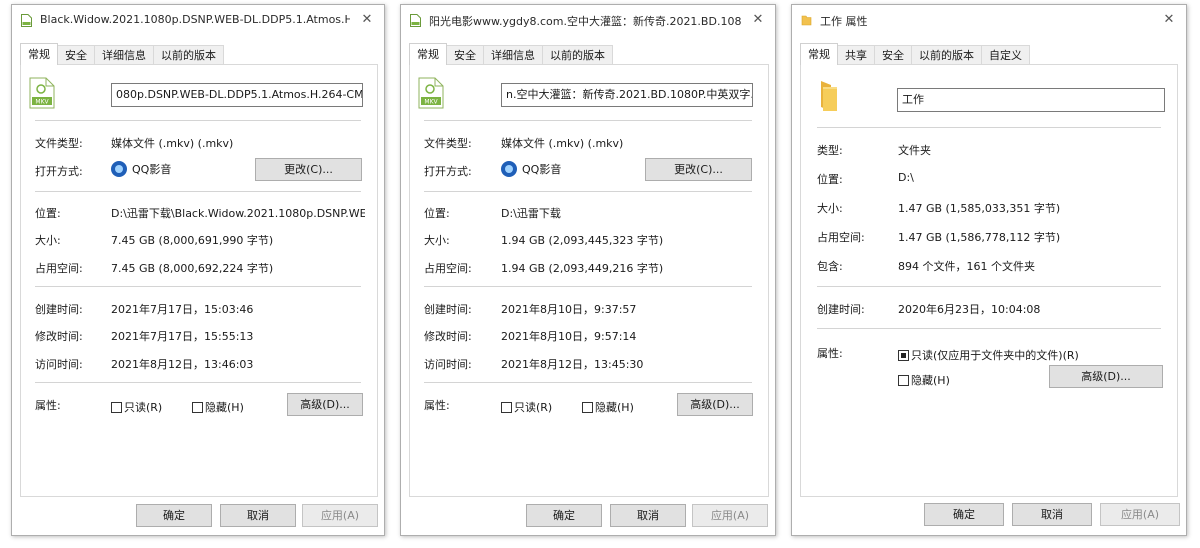 The image size is (1200, 548). What do you see at coordinates (582, 240) in the screenshot?
I see `size-value: 1.94 GB (2,093,445,323 字节)` at bounding box center [582, 240].